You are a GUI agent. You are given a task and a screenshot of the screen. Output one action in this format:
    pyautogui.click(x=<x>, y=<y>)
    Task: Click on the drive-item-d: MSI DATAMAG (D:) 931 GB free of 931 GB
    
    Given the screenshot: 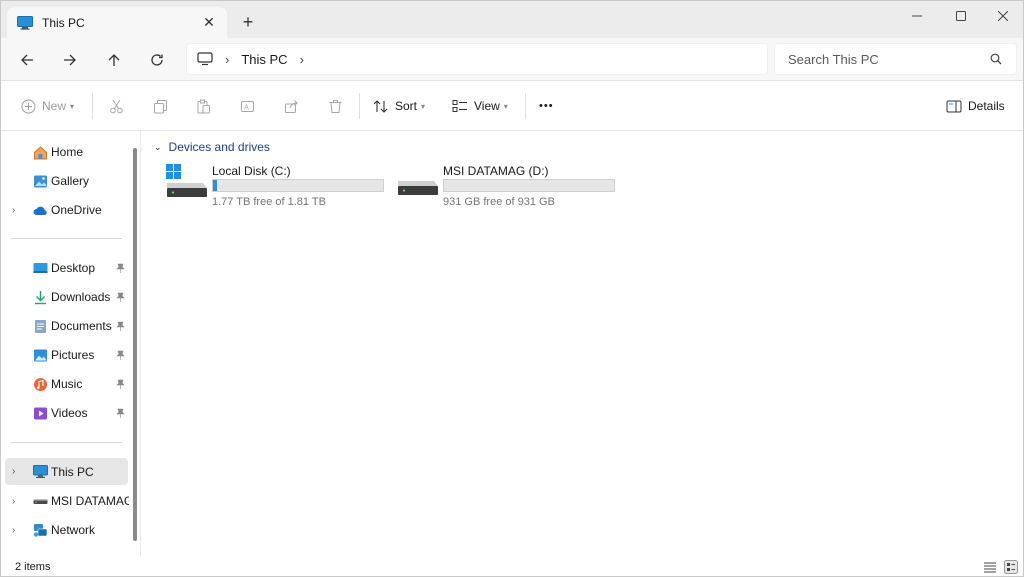 What is the action you would take?
    pyautogui.click(x=507, y=189)
    